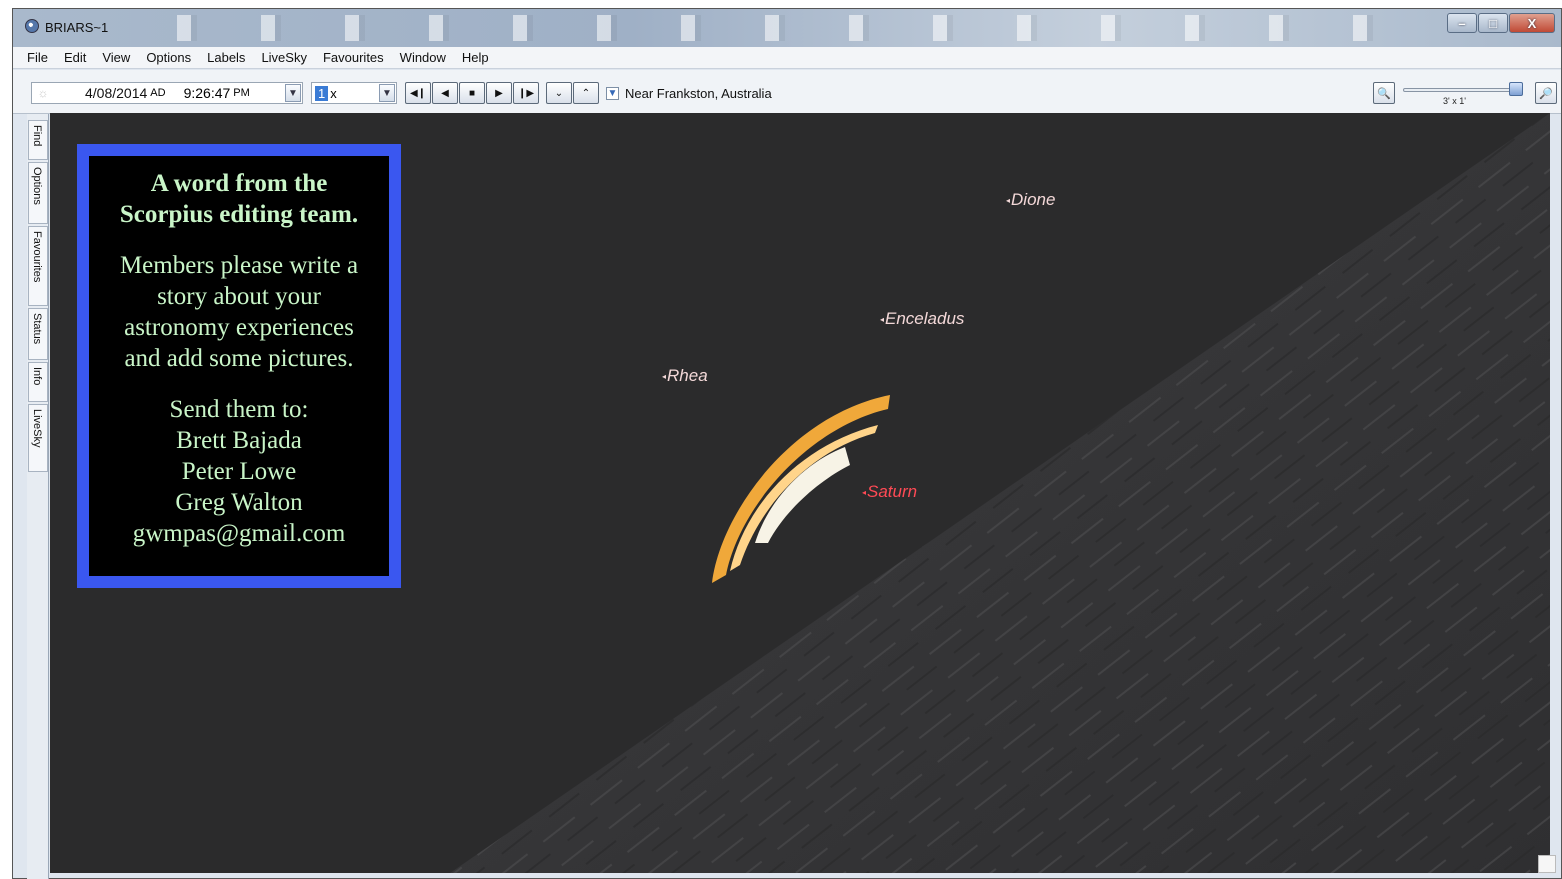 Image resolution: width=1562 pixels, height=879 pixels. What do you see at coordinates (37, 376) in the screenshot?
I see `tab-info-label: Info` at bounding box center [37, 376].